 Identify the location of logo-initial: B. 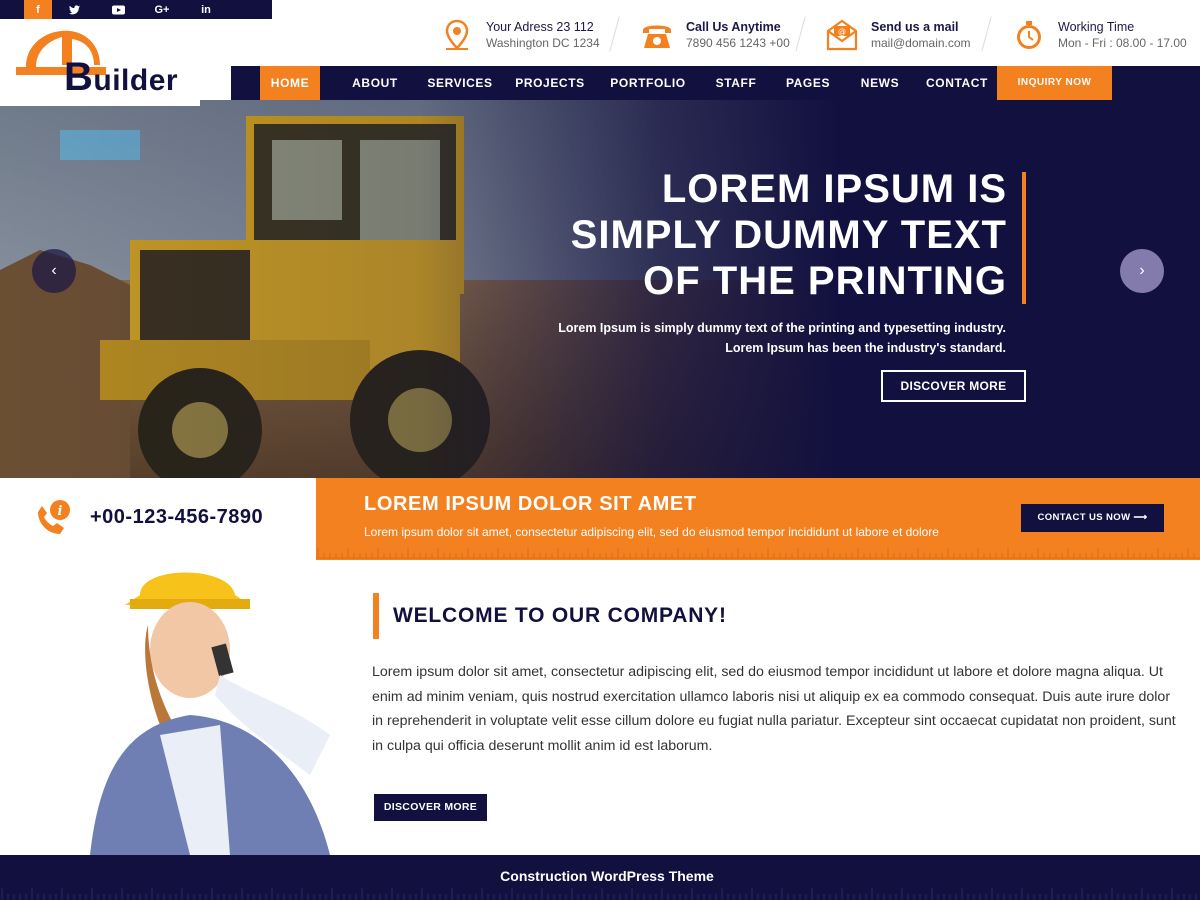
(79, 77).